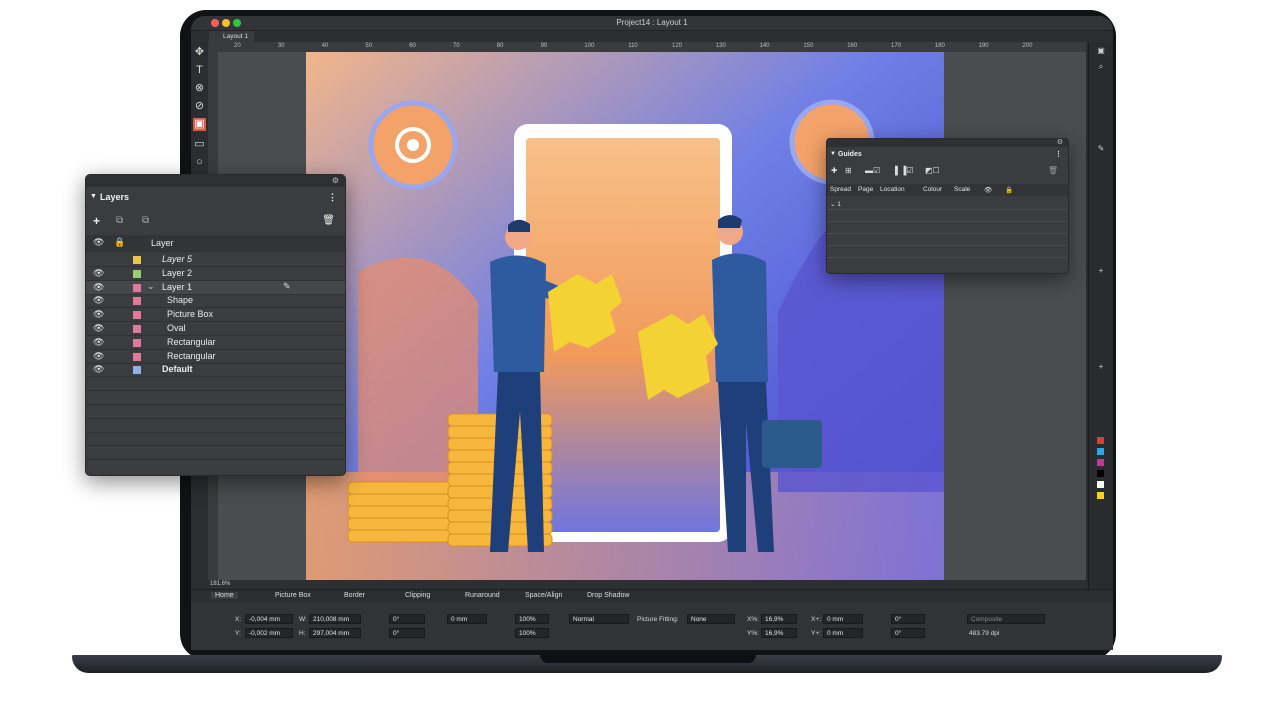  I want to click on guides-collapse-icon: ▼, so click(833, 154).